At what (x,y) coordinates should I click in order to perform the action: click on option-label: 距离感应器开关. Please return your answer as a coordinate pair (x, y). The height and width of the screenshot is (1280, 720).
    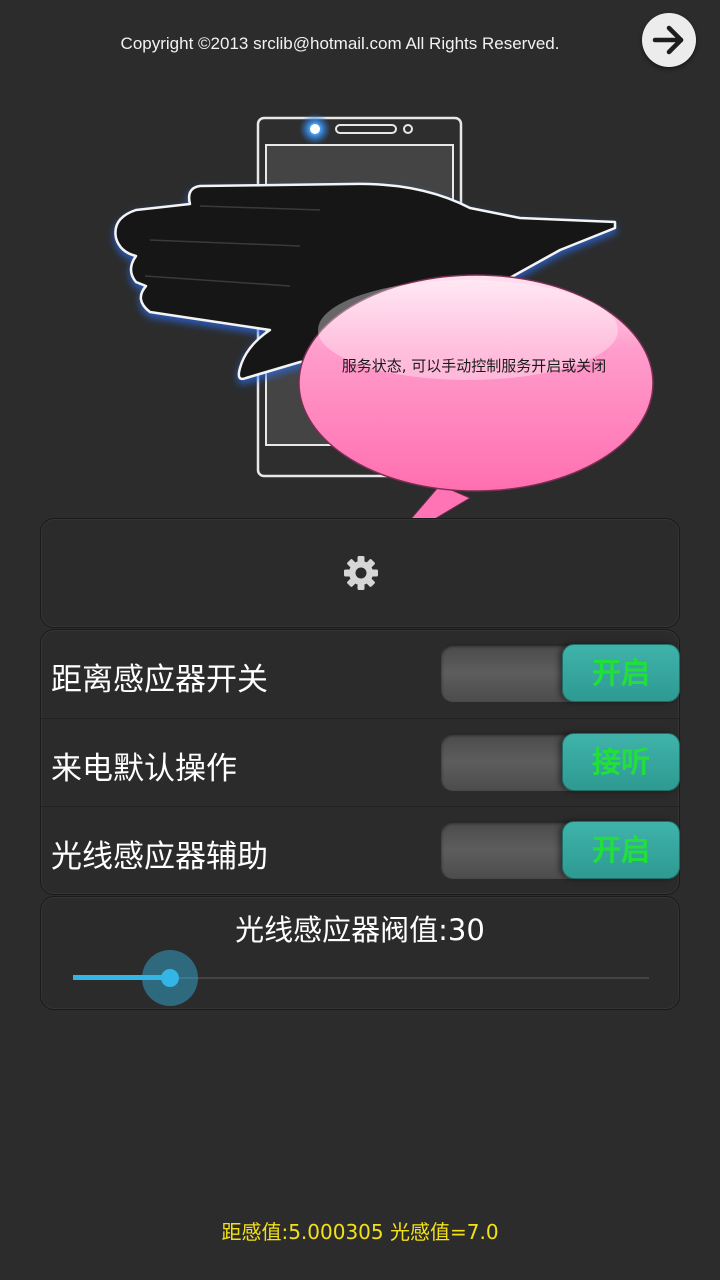
    Looking at the image, I should click on (159, 680).